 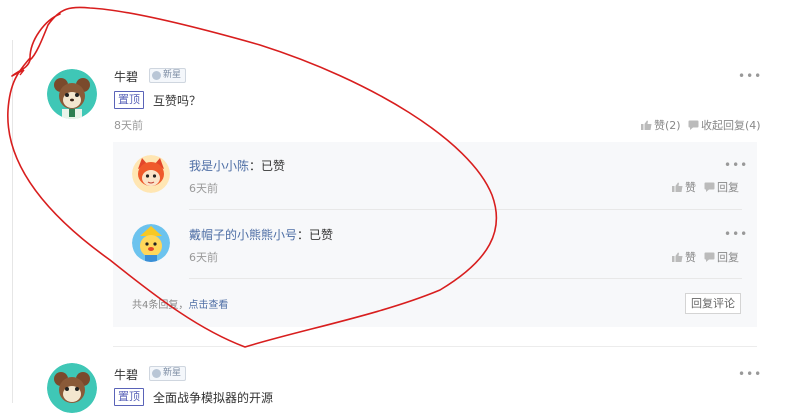 I want to click on reply-username: 戴帽子的小熊熊小号, so click(x=243, y=235).